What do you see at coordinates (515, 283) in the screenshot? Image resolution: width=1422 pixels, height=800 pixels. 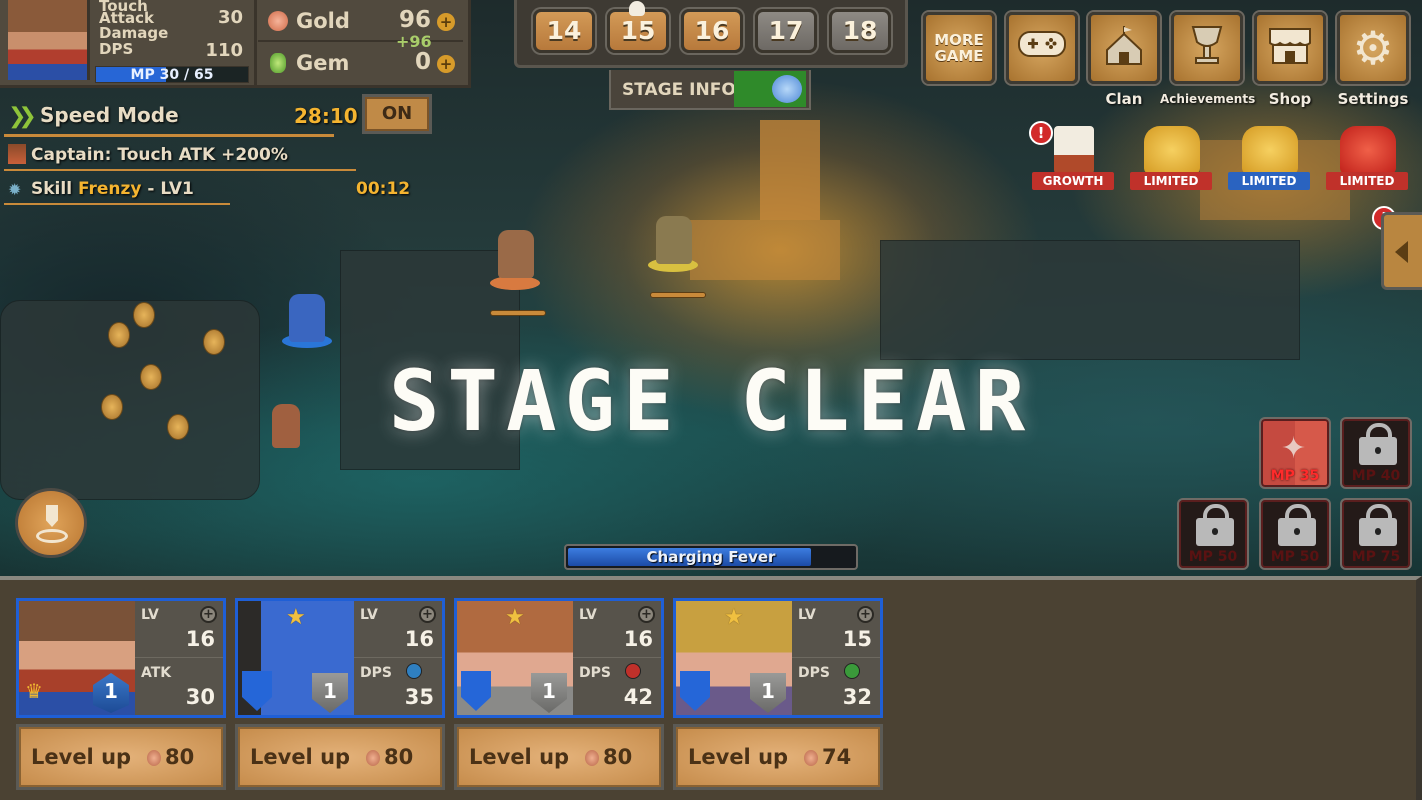 I see `unit-base` at bounding box center [515, 283].